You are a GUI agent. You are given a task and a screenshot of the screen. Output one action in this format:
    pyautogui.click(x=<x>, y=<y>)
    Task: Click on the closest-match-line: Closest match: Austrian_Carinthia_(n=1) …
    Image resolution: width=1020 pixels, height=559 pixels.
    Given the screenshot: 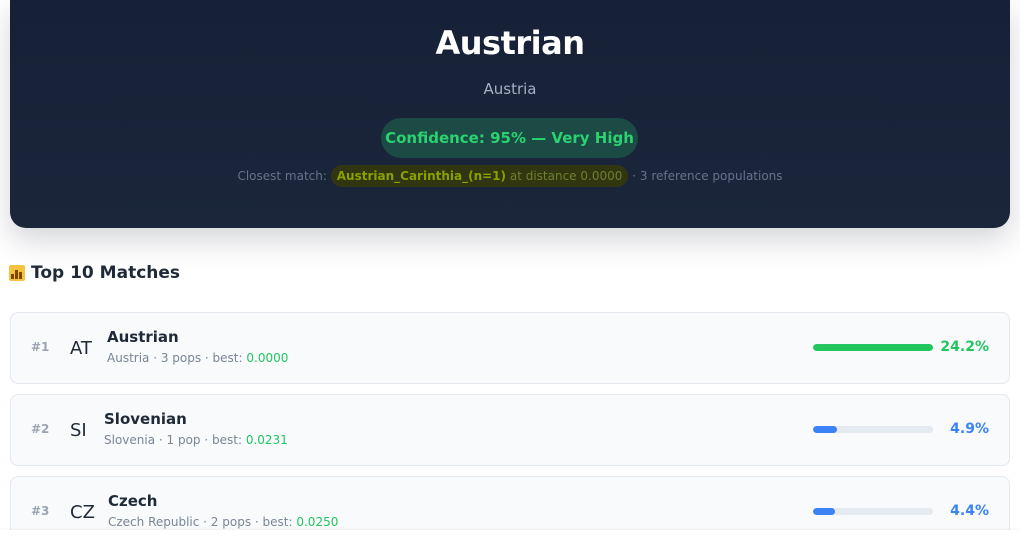 What is the action you would take?
    pyautogui.click(x=510, y=176)
    